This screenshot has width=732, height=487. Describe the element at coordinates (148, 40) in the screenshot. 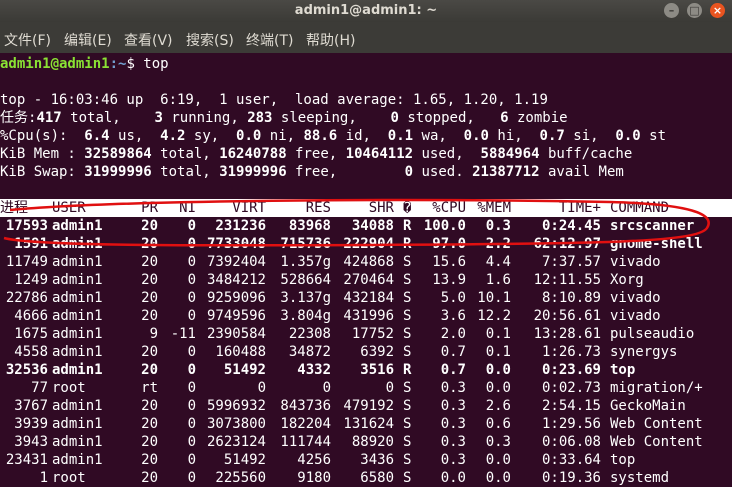

I see `menu-view: 查看(V)` at that location.